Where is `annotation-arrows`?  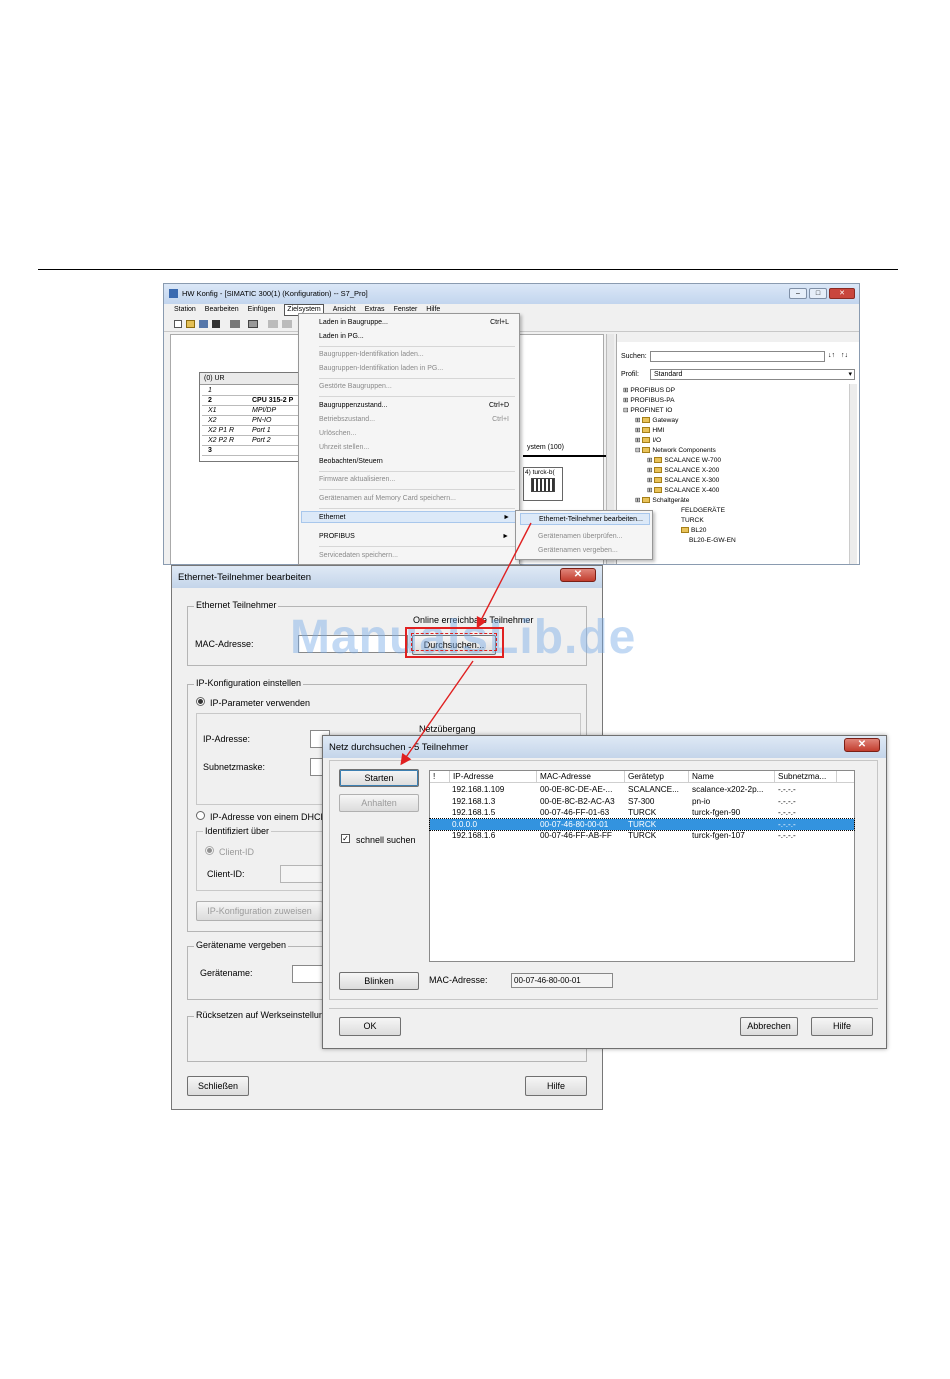
annotation-arrows is located at coordinates (466, 644).